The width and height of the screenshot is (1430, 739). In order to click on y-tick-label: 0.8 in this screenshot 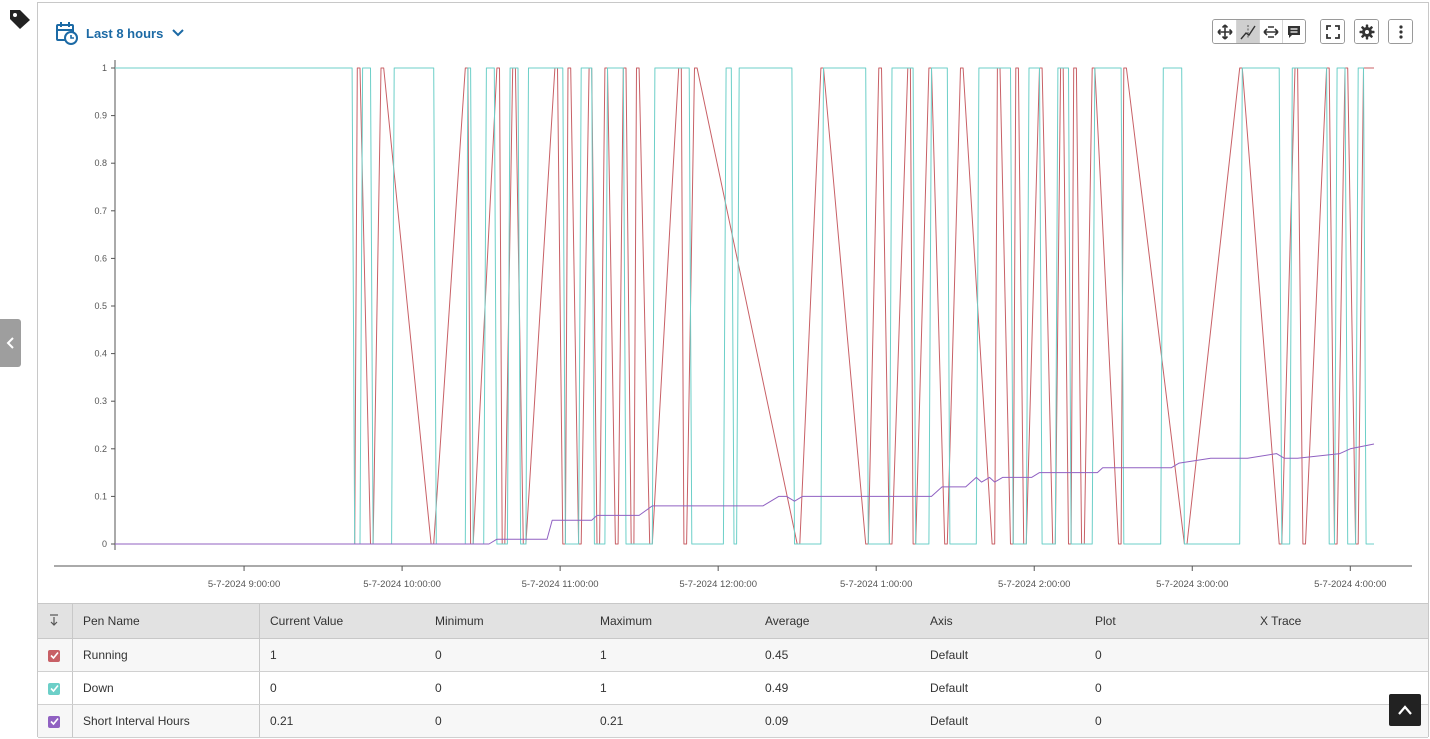, I will do `click(100, 163)`.